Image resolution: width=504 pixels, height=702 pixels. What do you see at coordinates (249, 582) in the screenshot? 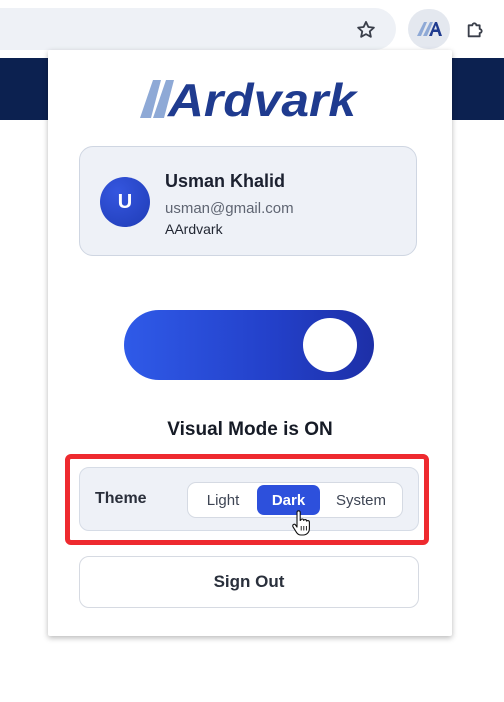
I see `sign-out-button: Sign Out` at bounding box center [249, 582].